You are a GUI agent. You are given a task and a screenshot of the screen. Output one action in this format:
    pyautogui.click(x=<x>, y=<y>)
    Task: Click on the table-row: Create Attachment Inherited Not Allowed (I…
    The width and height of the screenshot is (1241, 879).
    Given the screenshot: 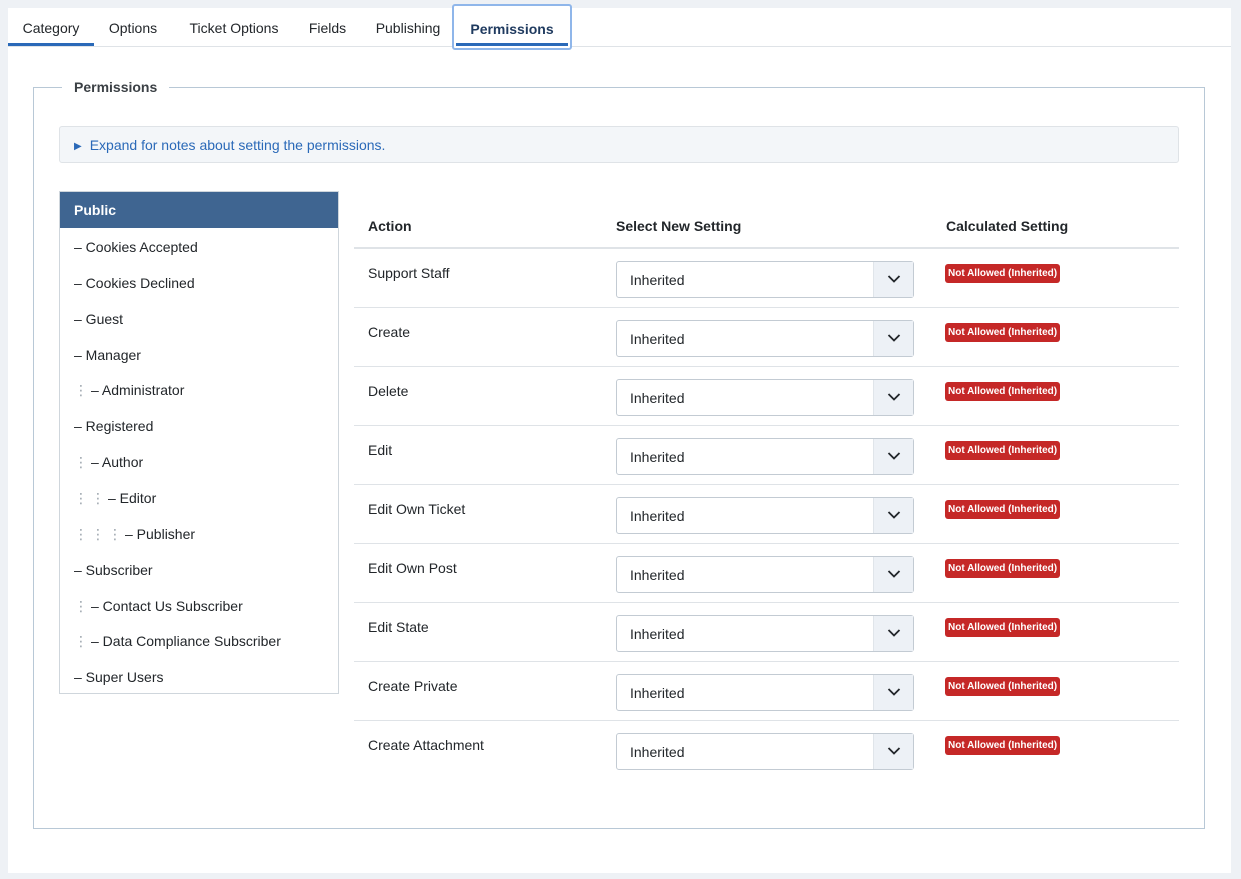 What is the action you would take?
    pyautogui.click(x=766, y=750)
    